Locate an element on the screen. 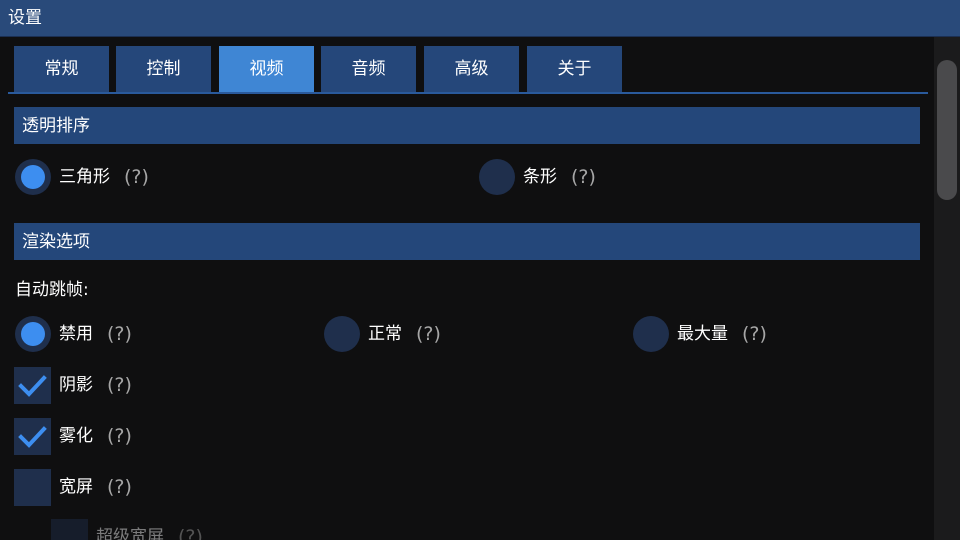  radio-option-frameskip-normal: 正常 (?) is located at coordinates (382, 334).